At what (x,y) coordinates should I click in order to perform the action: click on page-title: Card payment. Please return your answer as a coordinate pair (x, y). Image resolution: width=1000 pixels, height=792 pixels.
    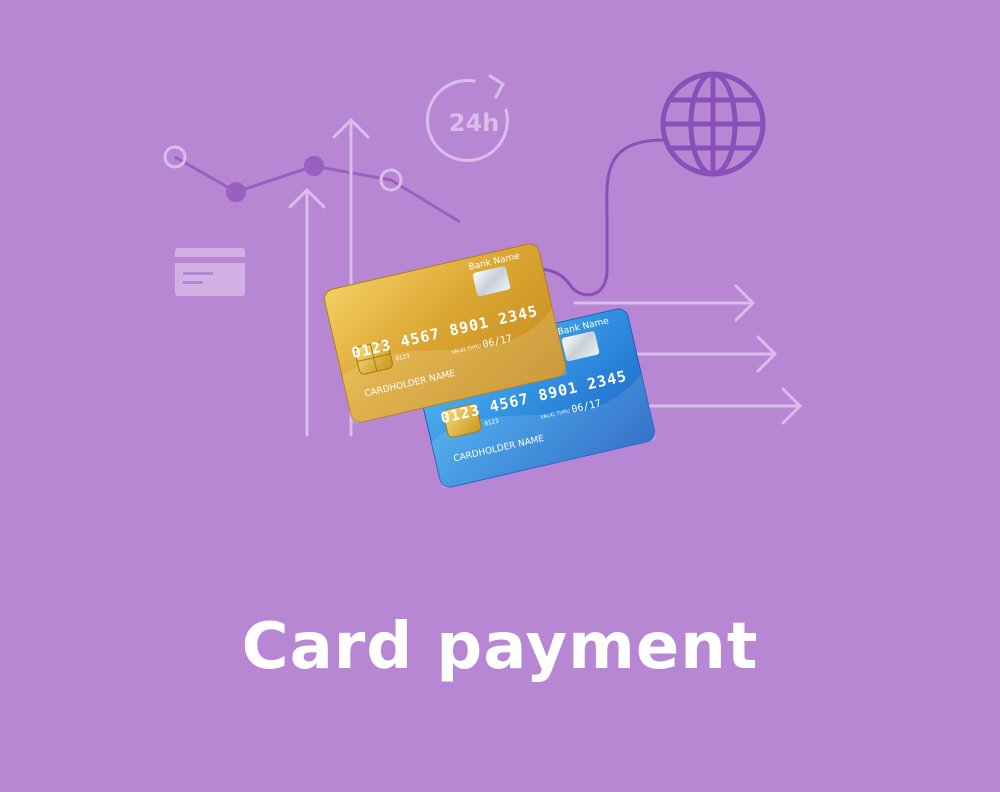
    Looking at the image, I should click on (500, 647).